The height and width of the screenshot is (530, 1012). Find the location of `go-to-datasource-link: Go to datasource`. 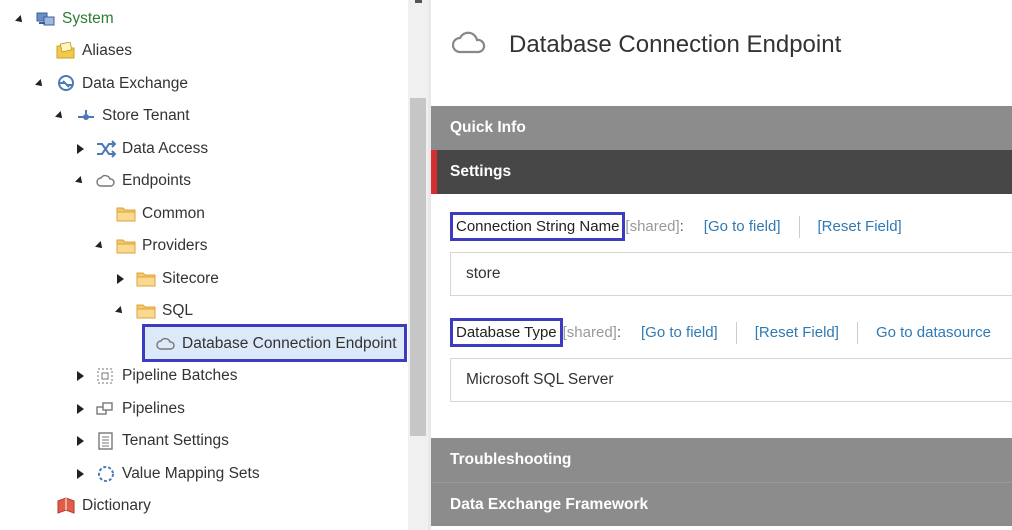

go-to-datasource-link: Go to datasource is located at coordinates (933, 332).